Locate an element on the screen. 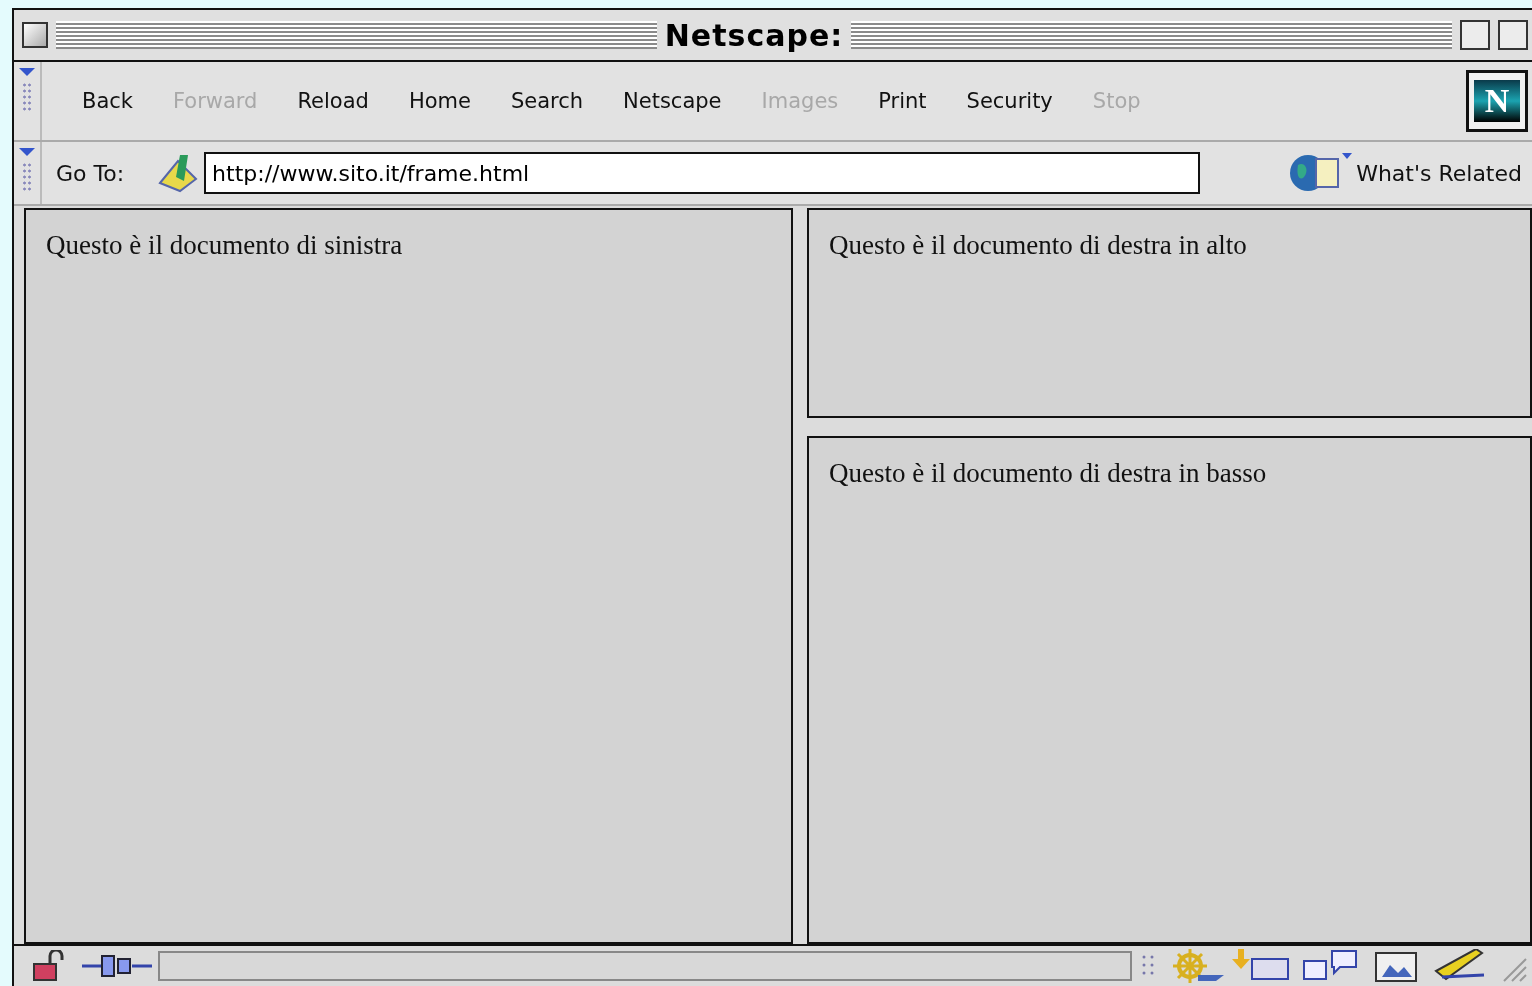 This screenshot has height=986, width=1532. document-text: Questo è il documento di destra in alto is located at coordinates (1038, 245).